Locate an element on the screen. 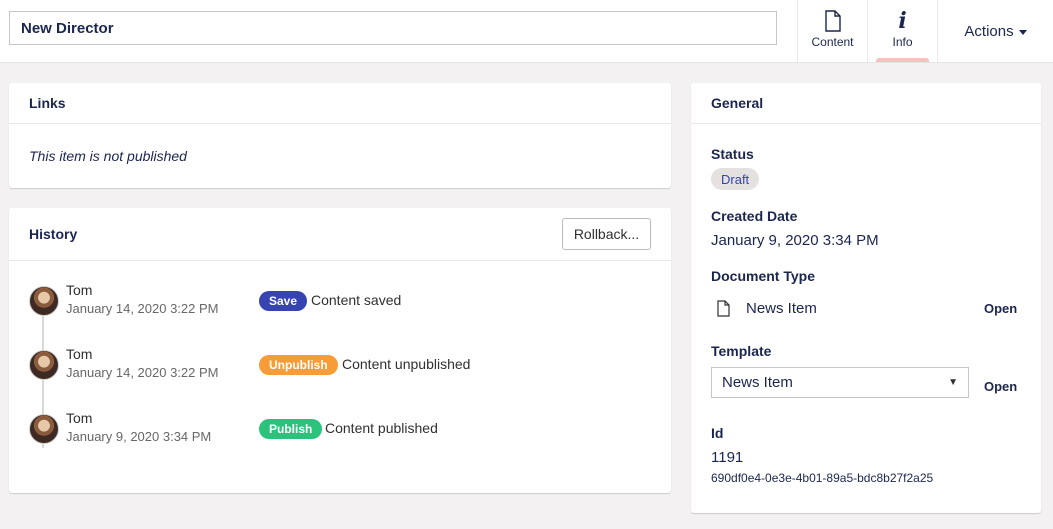 The height and width of the screenshot is (529, 1053). history-badge-unpublish: Unpublish is located at coordinates (298, 365).